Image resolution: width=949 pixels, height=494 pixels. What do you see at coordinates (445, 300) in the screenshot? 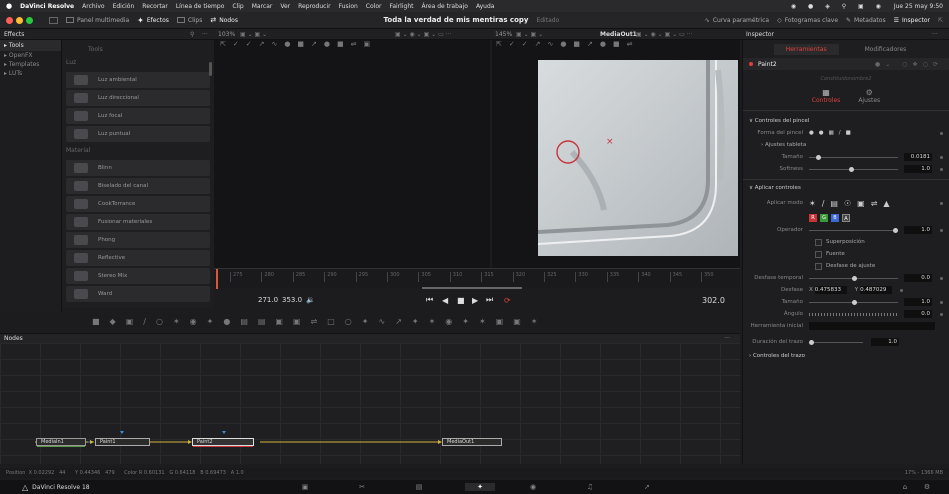
I see `step-back-button: ◀` at bounding box center [445, 300].